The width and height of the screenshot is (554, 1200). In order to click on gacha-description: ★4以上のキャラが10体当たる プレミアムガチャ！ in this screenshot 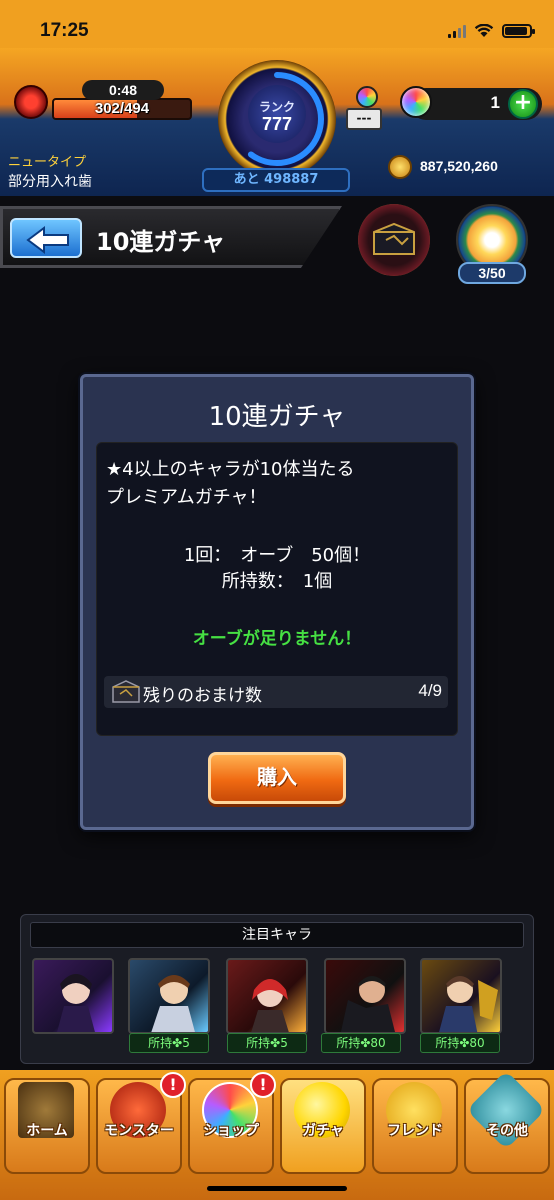, I will do `click(276, 484)`.